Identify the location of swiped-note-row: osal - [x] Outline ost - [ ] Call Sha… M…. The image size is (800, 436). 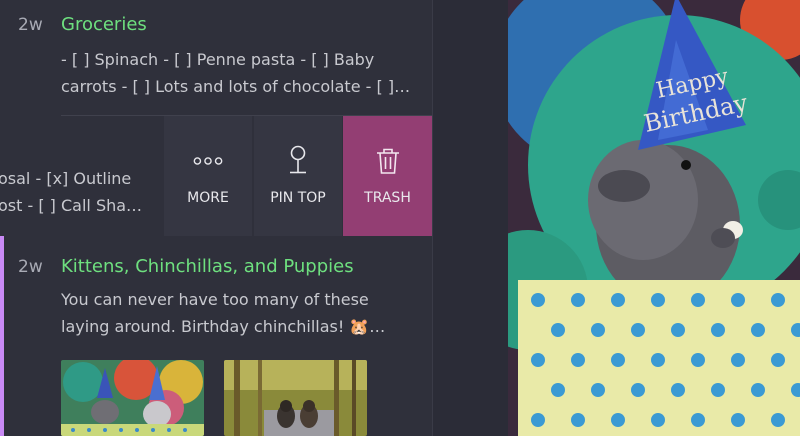
(216, 176).